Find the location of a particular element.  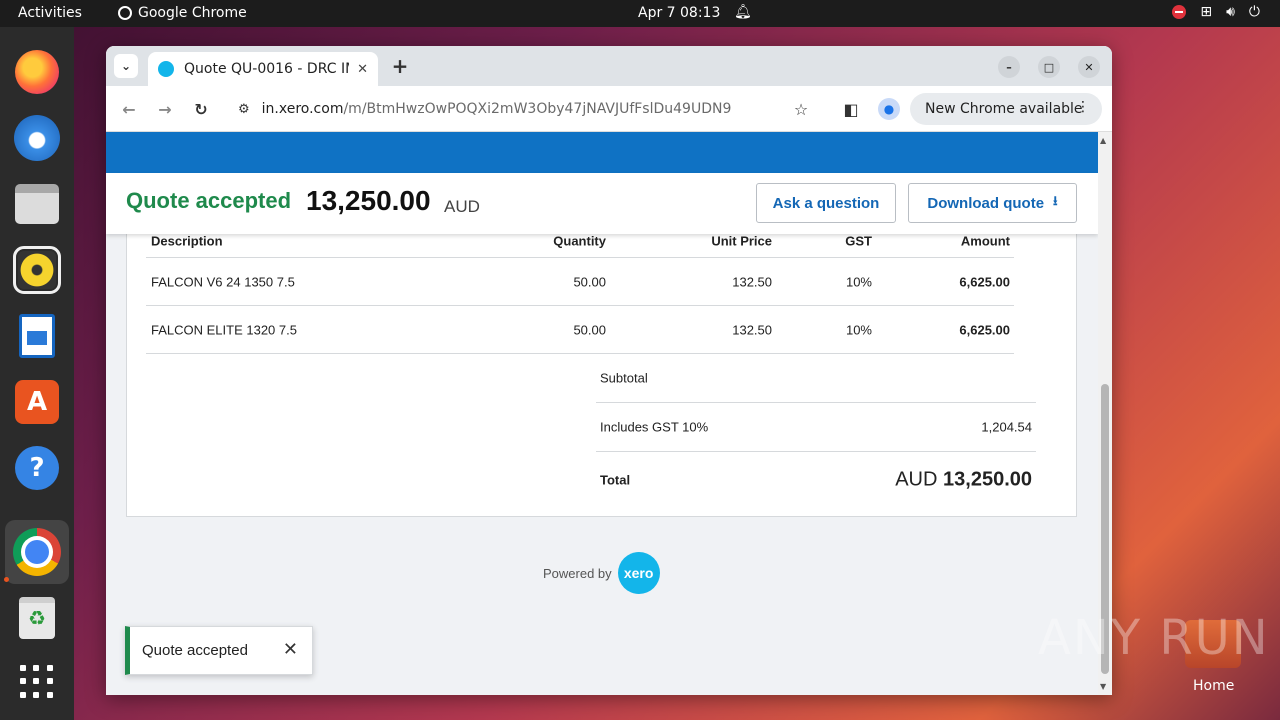

toast-notification: Quote accepted ✕ is located at coordinates (219, 650).